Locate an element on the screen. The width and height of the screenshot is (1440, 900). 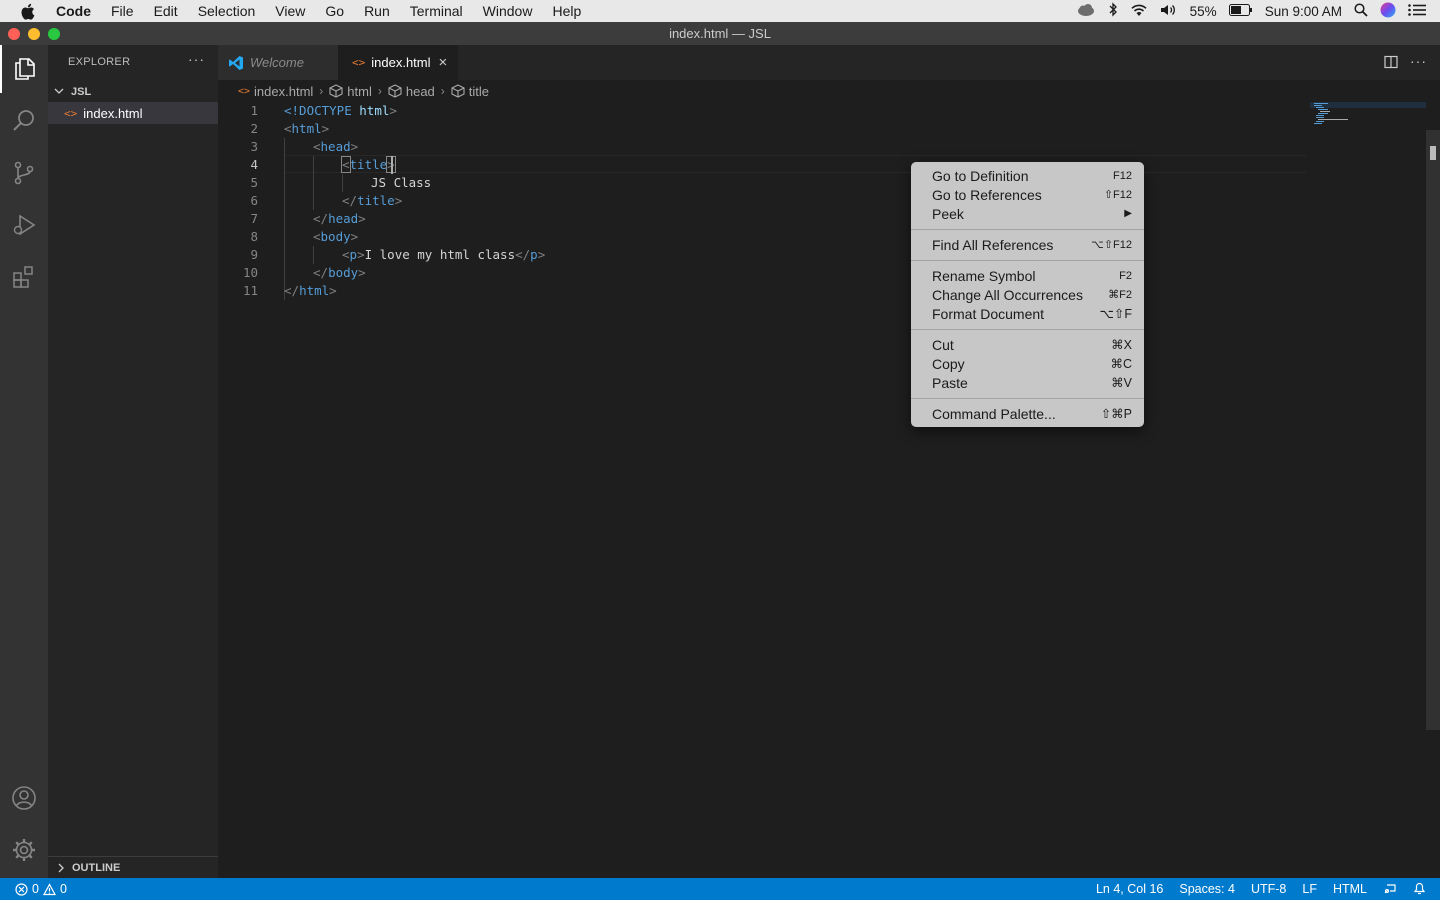
battery-icon is located at coordinates (1240, 11).